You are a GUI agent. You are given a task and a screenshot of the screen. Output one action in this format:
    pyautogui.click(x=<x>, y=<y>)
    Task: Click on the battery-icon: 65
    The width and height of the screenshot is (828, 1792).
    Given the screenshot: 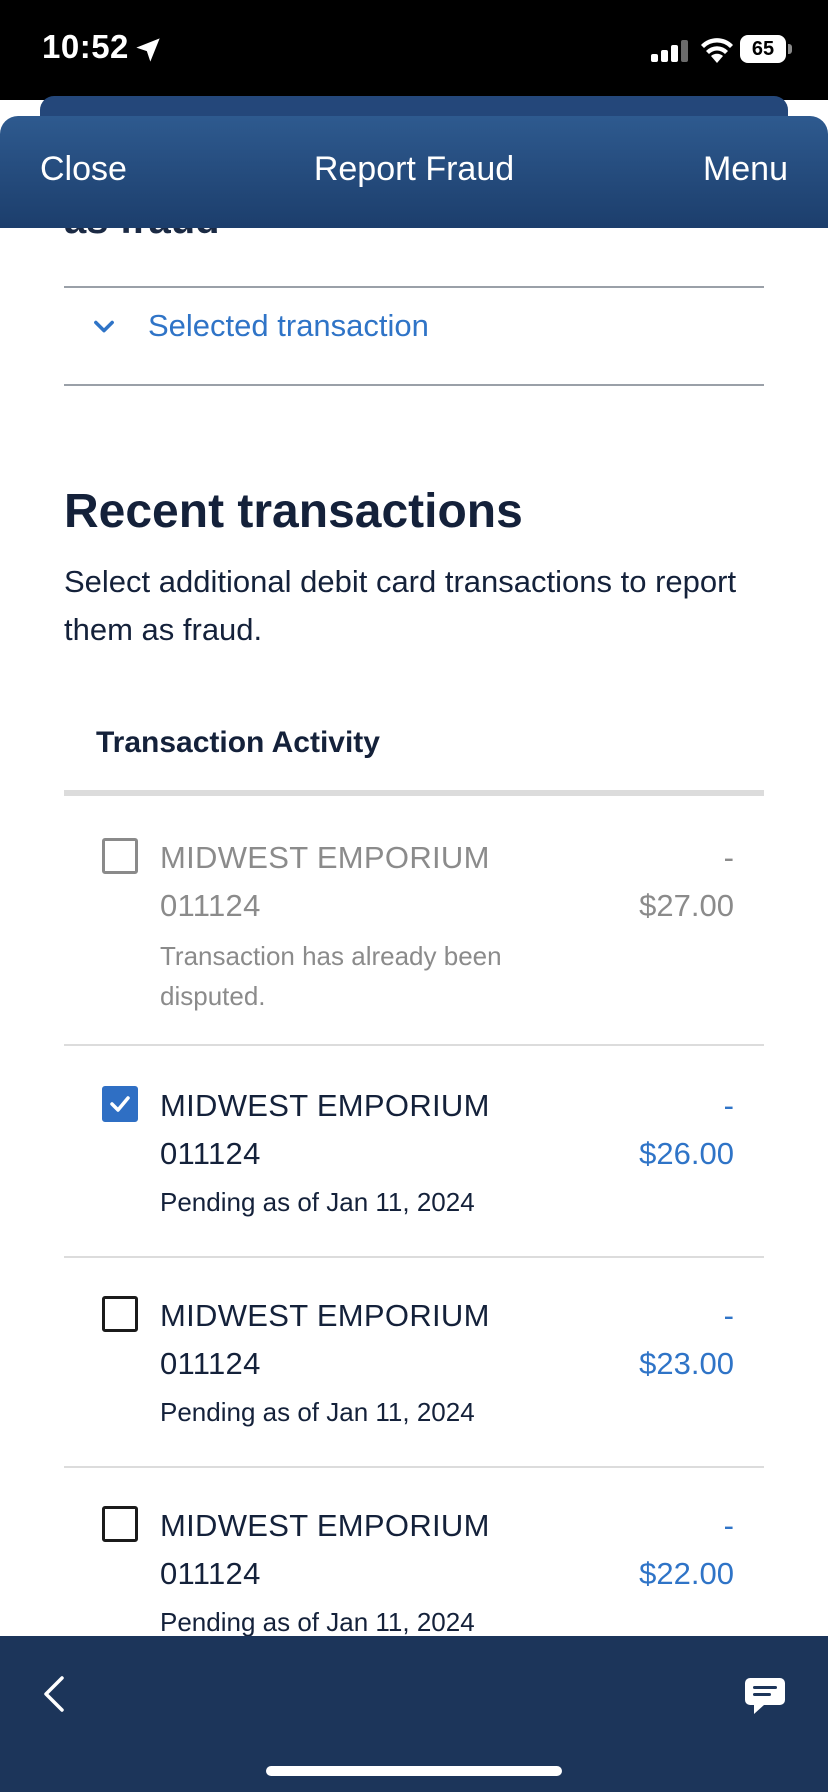 What is the action you would take?
    pyautogui.click(x=766, y=49)
    